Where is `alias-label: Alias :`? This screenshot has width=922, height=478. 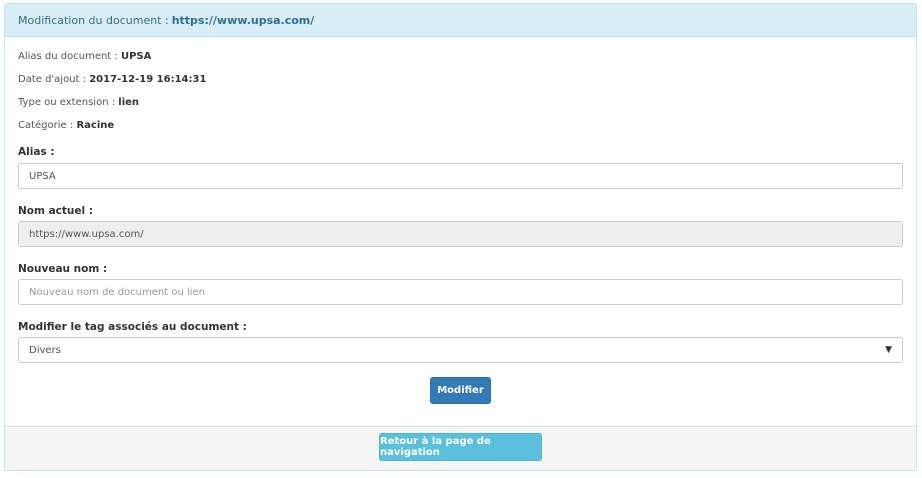
alias-label: Alias : is located at coordinates (36, 152).